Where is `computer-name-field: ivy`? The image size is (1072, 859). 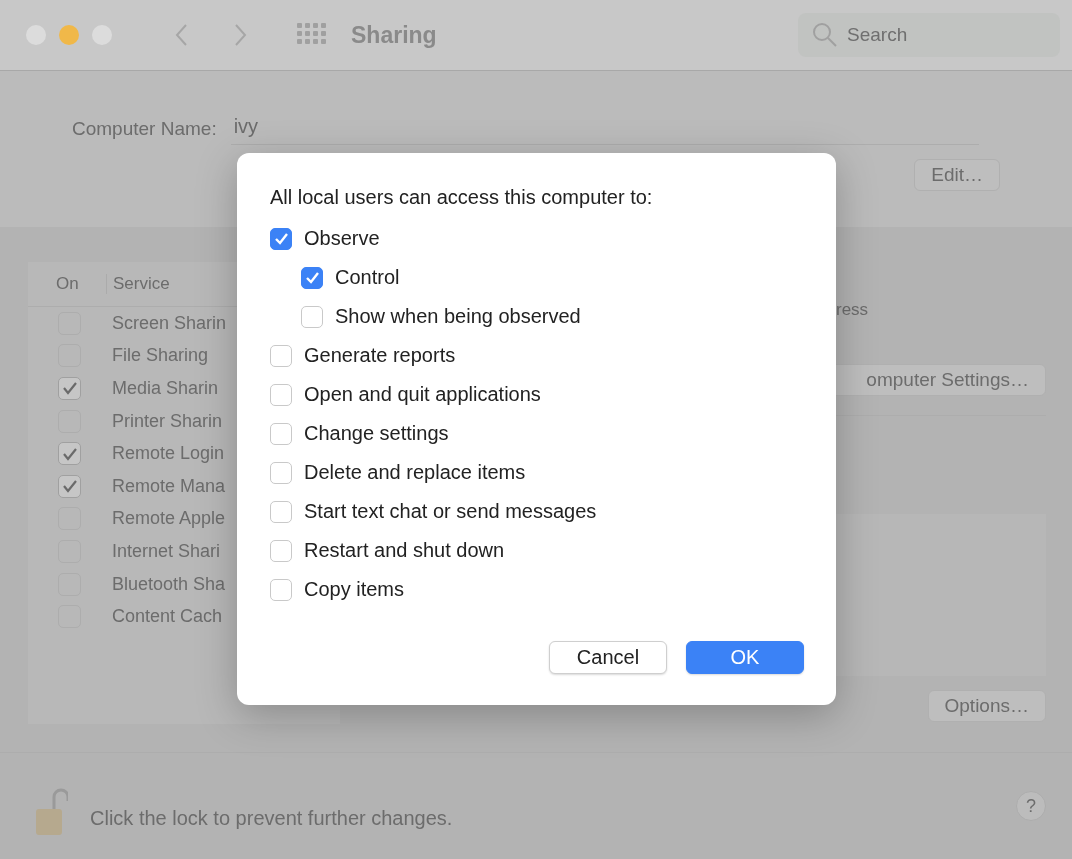 computer-name-field: ivy is located at coordinates (604, 129).